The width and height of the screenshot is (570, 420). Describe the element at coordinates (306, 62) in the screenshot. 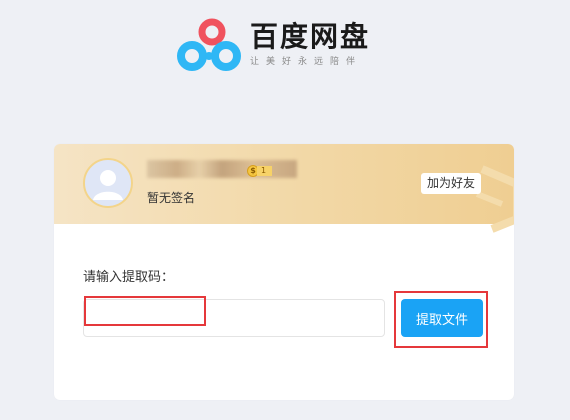

I see `brand-slogan: 让美好永远陪伴` at that location.